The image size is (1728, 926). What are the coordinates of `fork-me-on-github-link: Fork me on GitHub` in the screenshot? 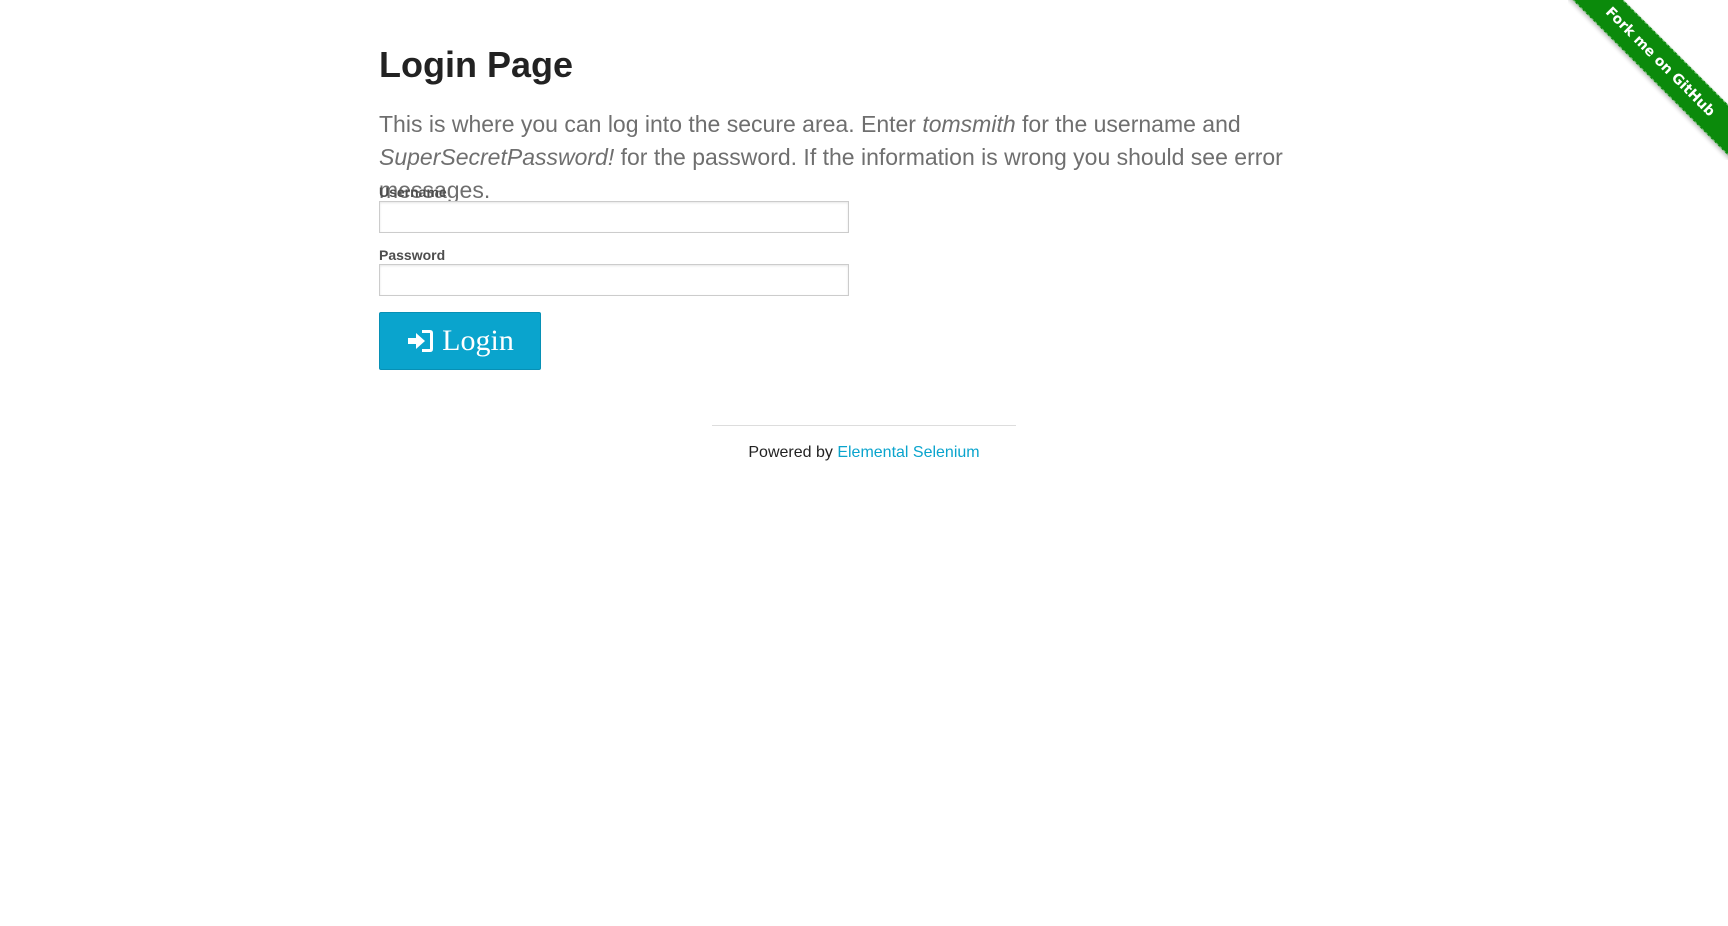 It's located at (1648, 80).